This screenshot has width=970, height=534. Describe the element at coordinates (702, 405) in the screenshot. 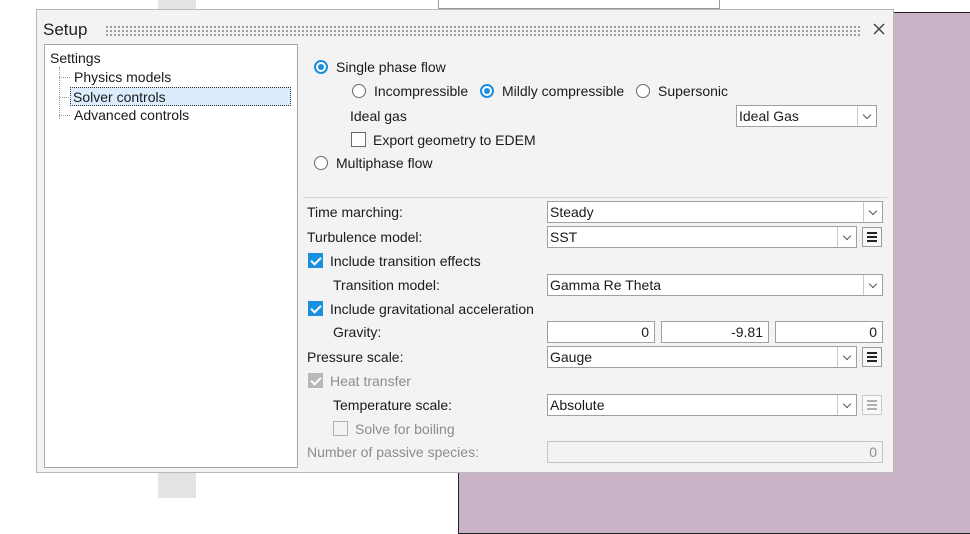

I see `temperature-scale-select: Absolute` at that location.